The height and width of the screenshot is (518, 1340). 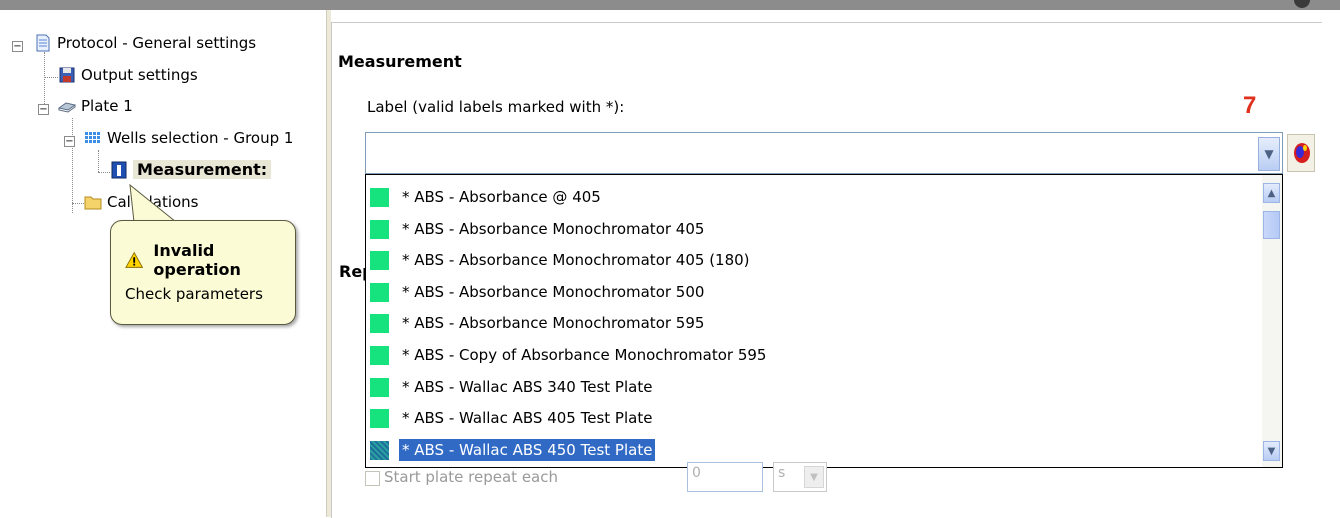 I want to click on invalid-operation-tooltip: Invalid operation Check parameters, so click(x=203, y=272).